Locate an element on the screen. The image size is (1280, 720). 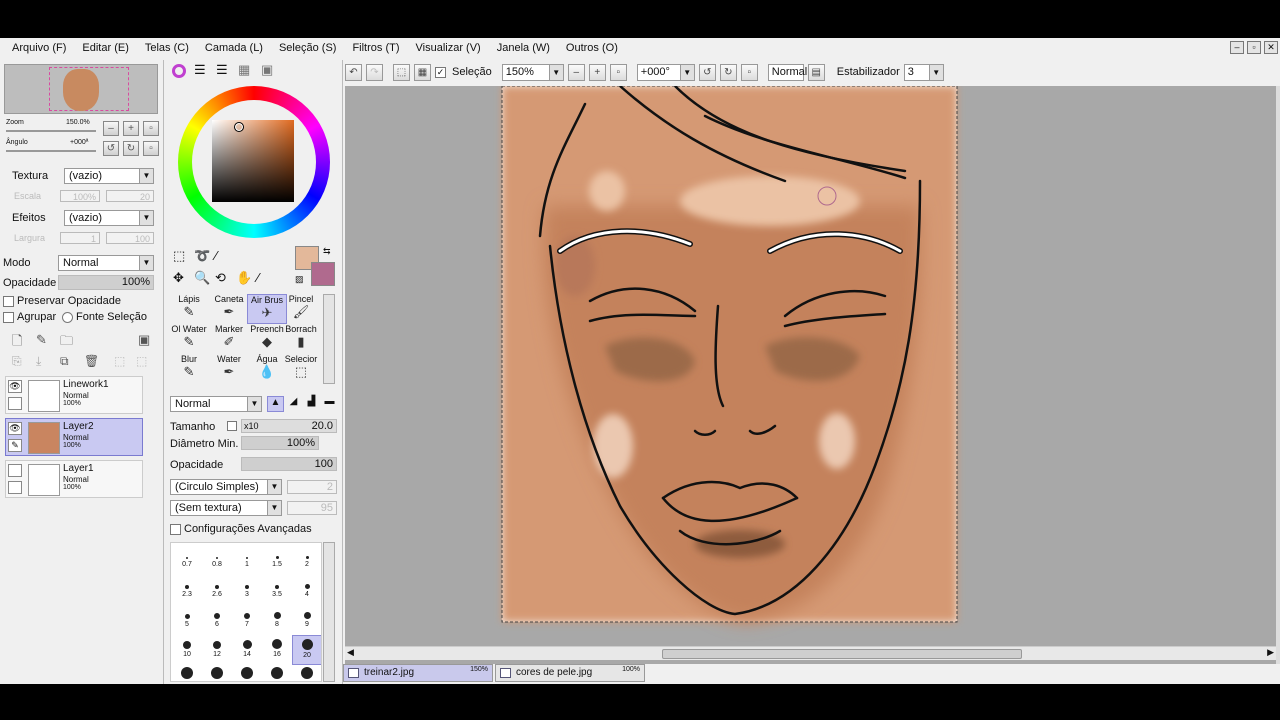
brush-shape-select: (Circulo Simples) ▼ is located at coordinates (226, 487).